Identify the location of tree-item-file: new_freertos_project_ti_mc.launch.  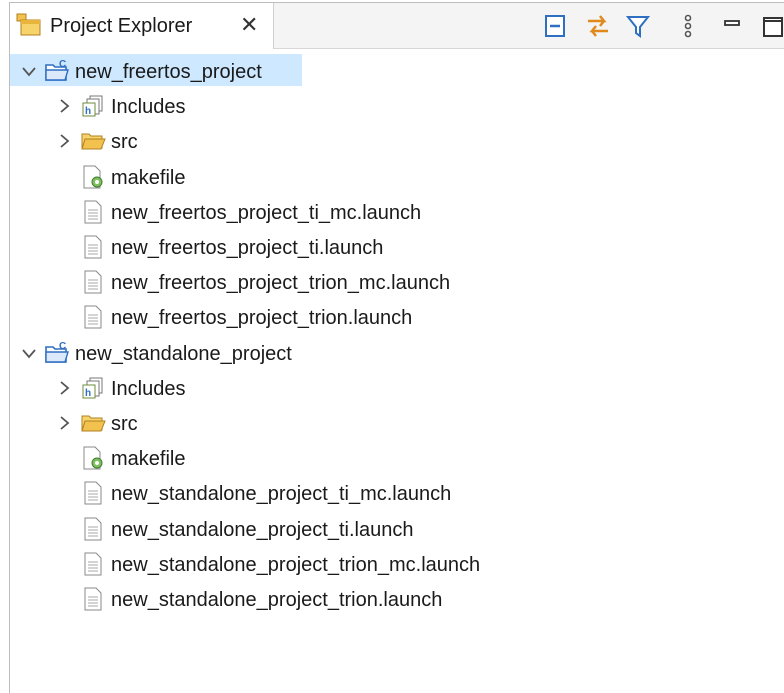
(387, 212).